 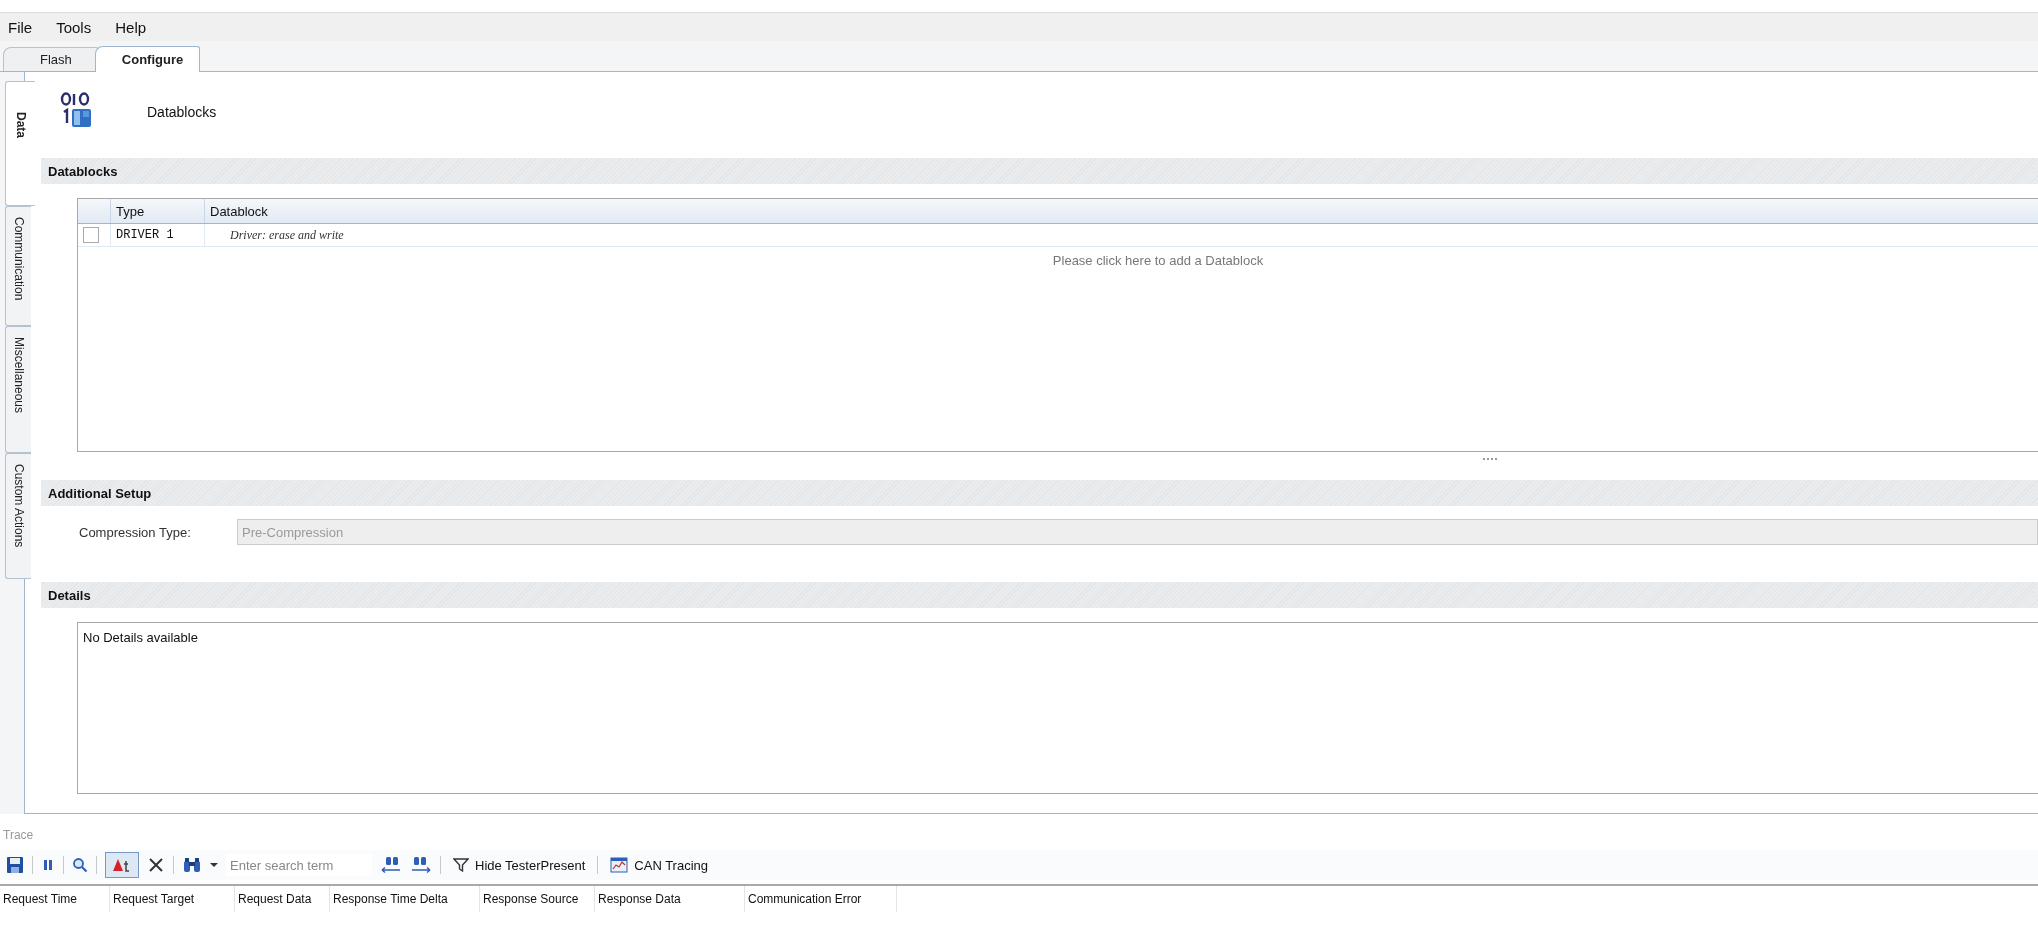 What do you see at coordinates (18, 835) in the screenshot?
I see `trace-title: Trace` at bounding box center [18, 835].